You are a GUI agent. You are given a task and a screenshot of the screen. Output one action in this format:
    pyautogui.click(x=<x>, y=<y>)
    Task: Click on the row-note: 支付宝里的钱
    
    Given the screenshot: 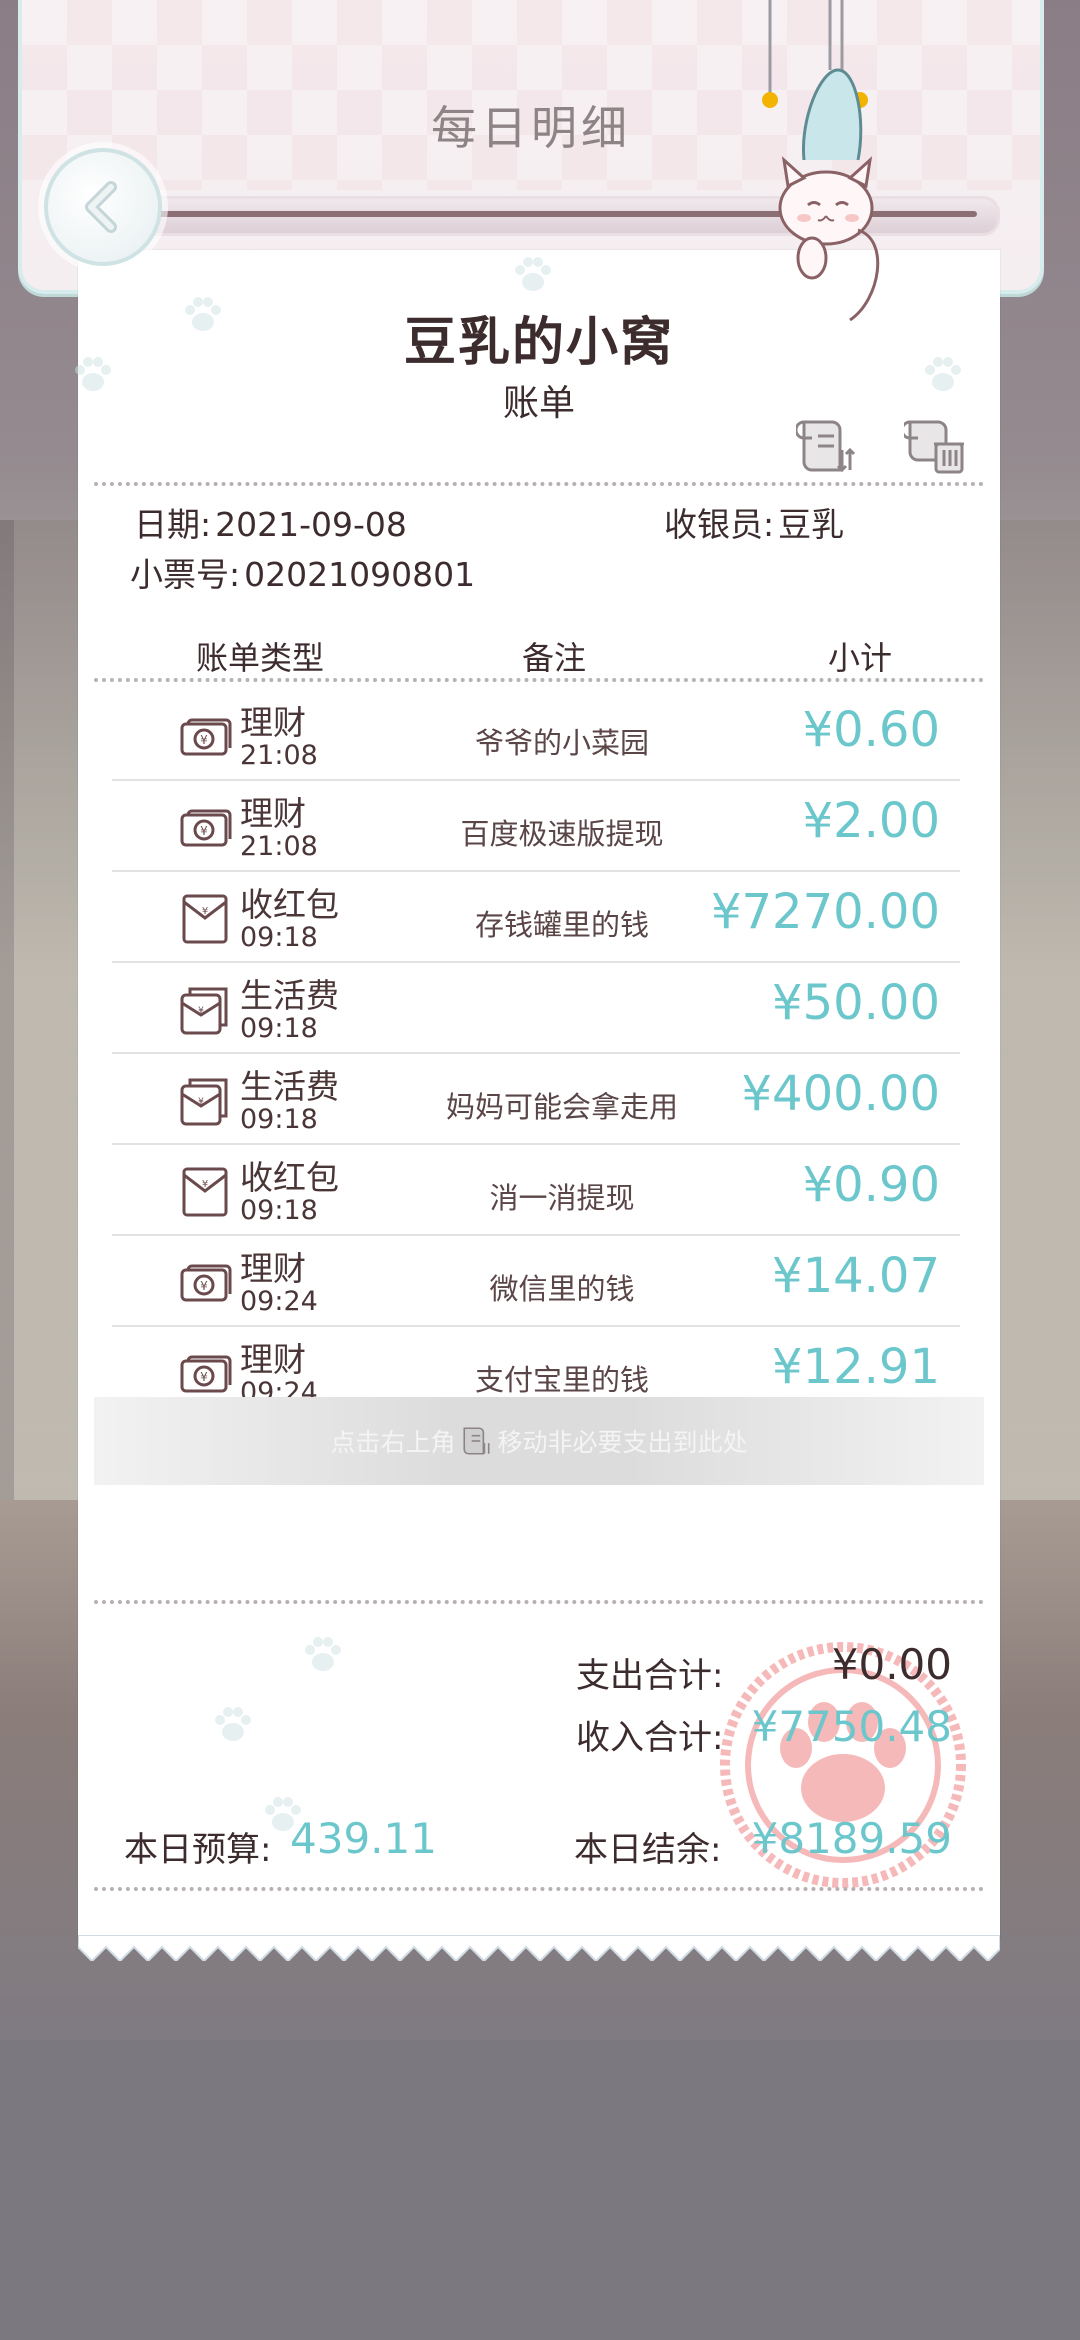 What is the action you would take?
    pyautogui.click(x=561, y=1380)
    